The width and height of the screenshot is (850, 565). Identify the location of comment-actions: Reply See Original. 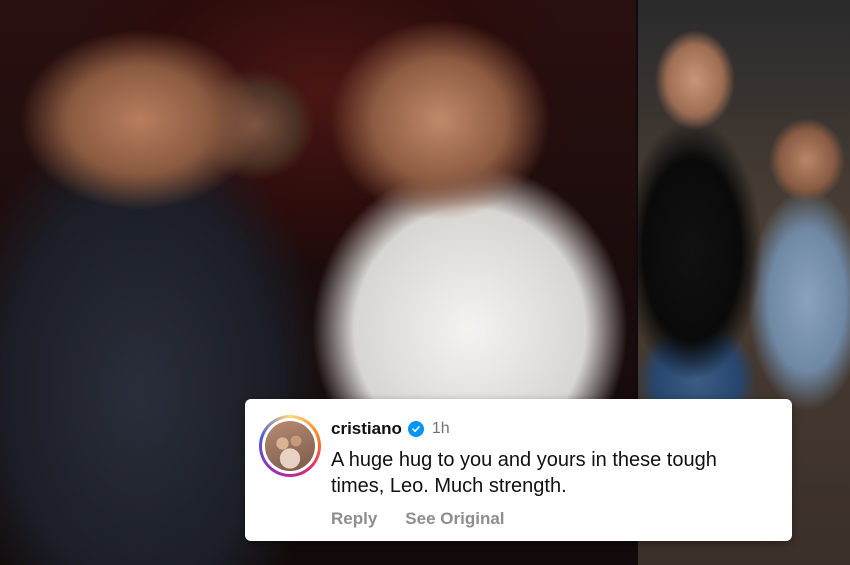
(418, 519).